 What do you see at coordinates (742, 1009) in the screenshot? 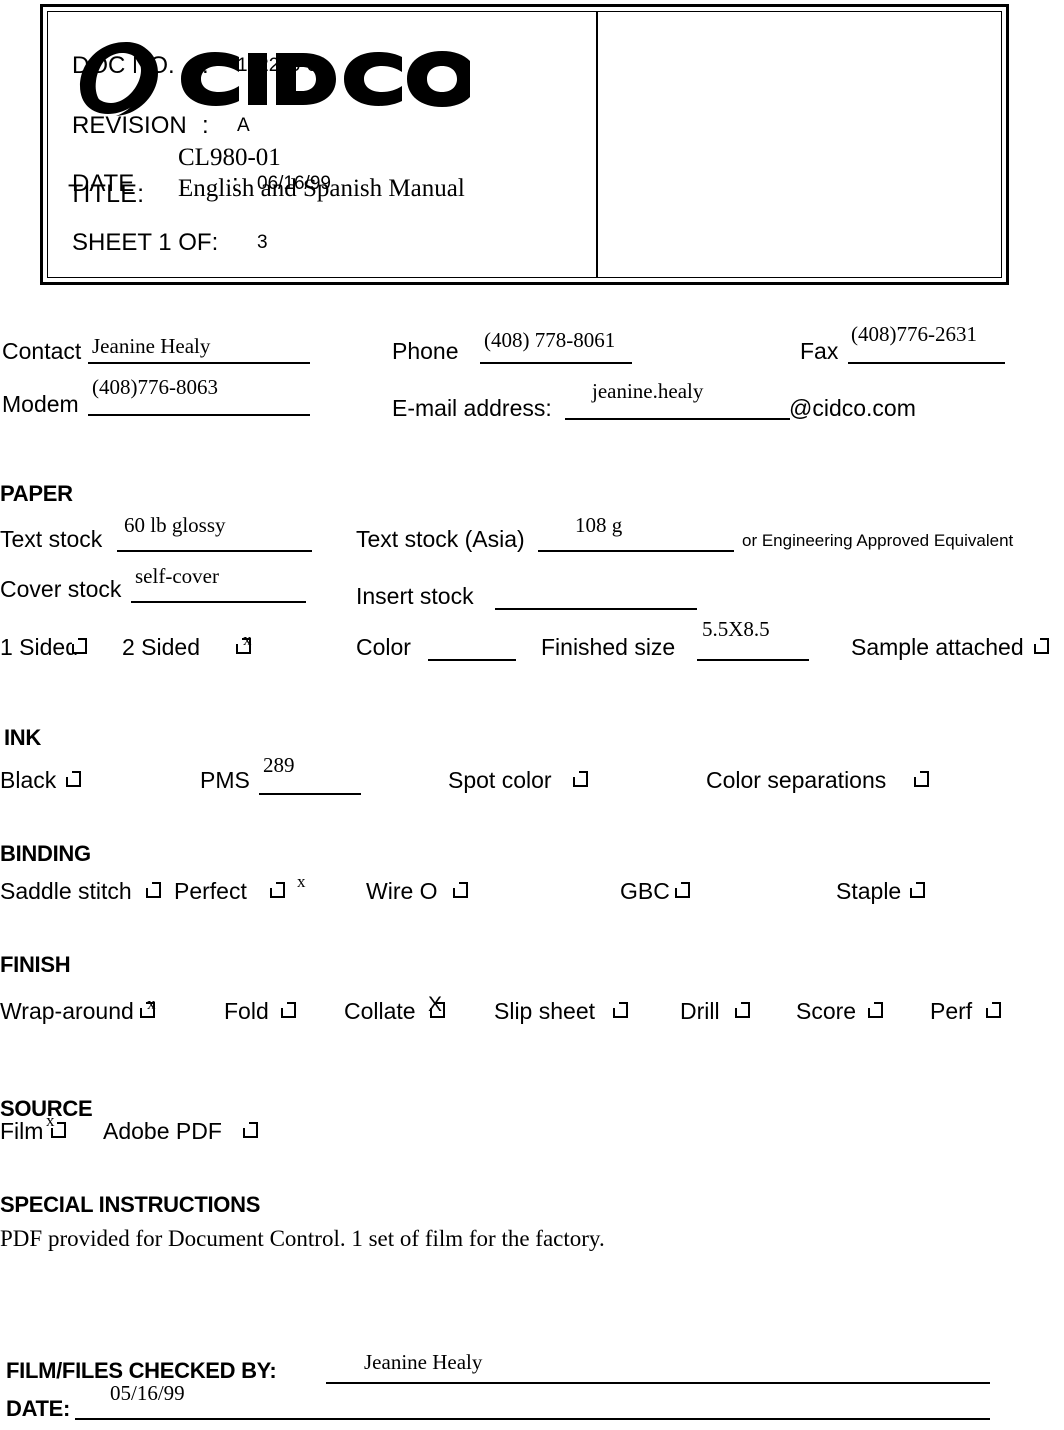
I see `drill-checkbox` at bounding box center [742, 1009].